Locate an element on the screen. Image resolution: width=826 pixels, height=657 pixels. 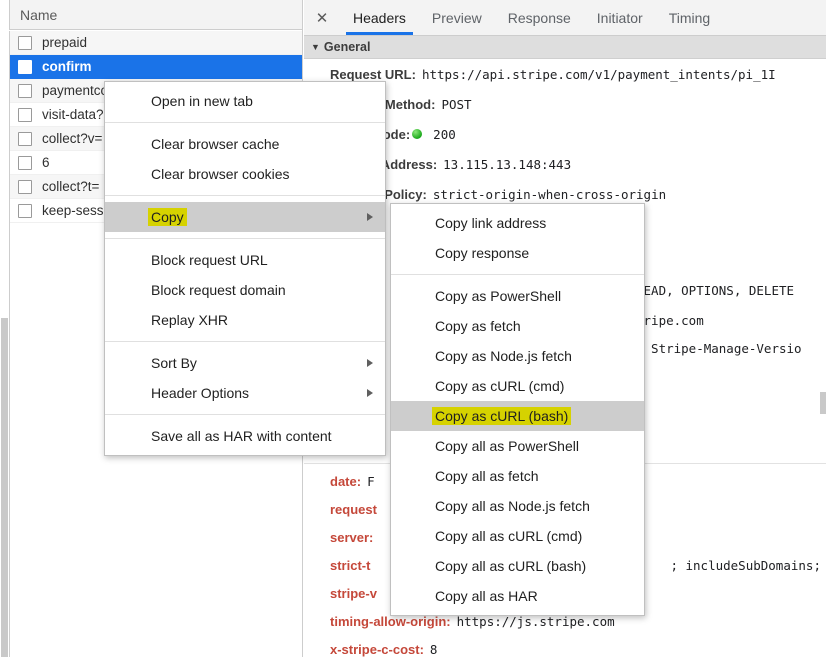
menu-item-label: Open in new tab is located at coordinates (202, 101).